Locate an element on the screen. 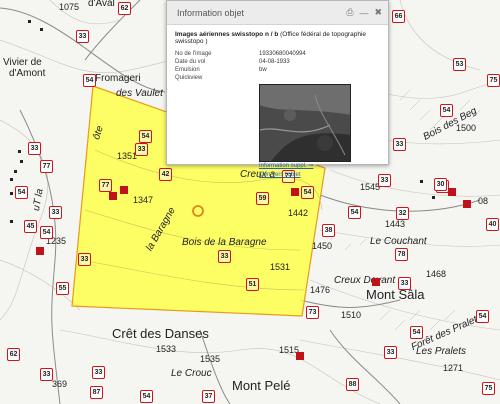  elevation-label: 08 is located at coordinates (483, 201).